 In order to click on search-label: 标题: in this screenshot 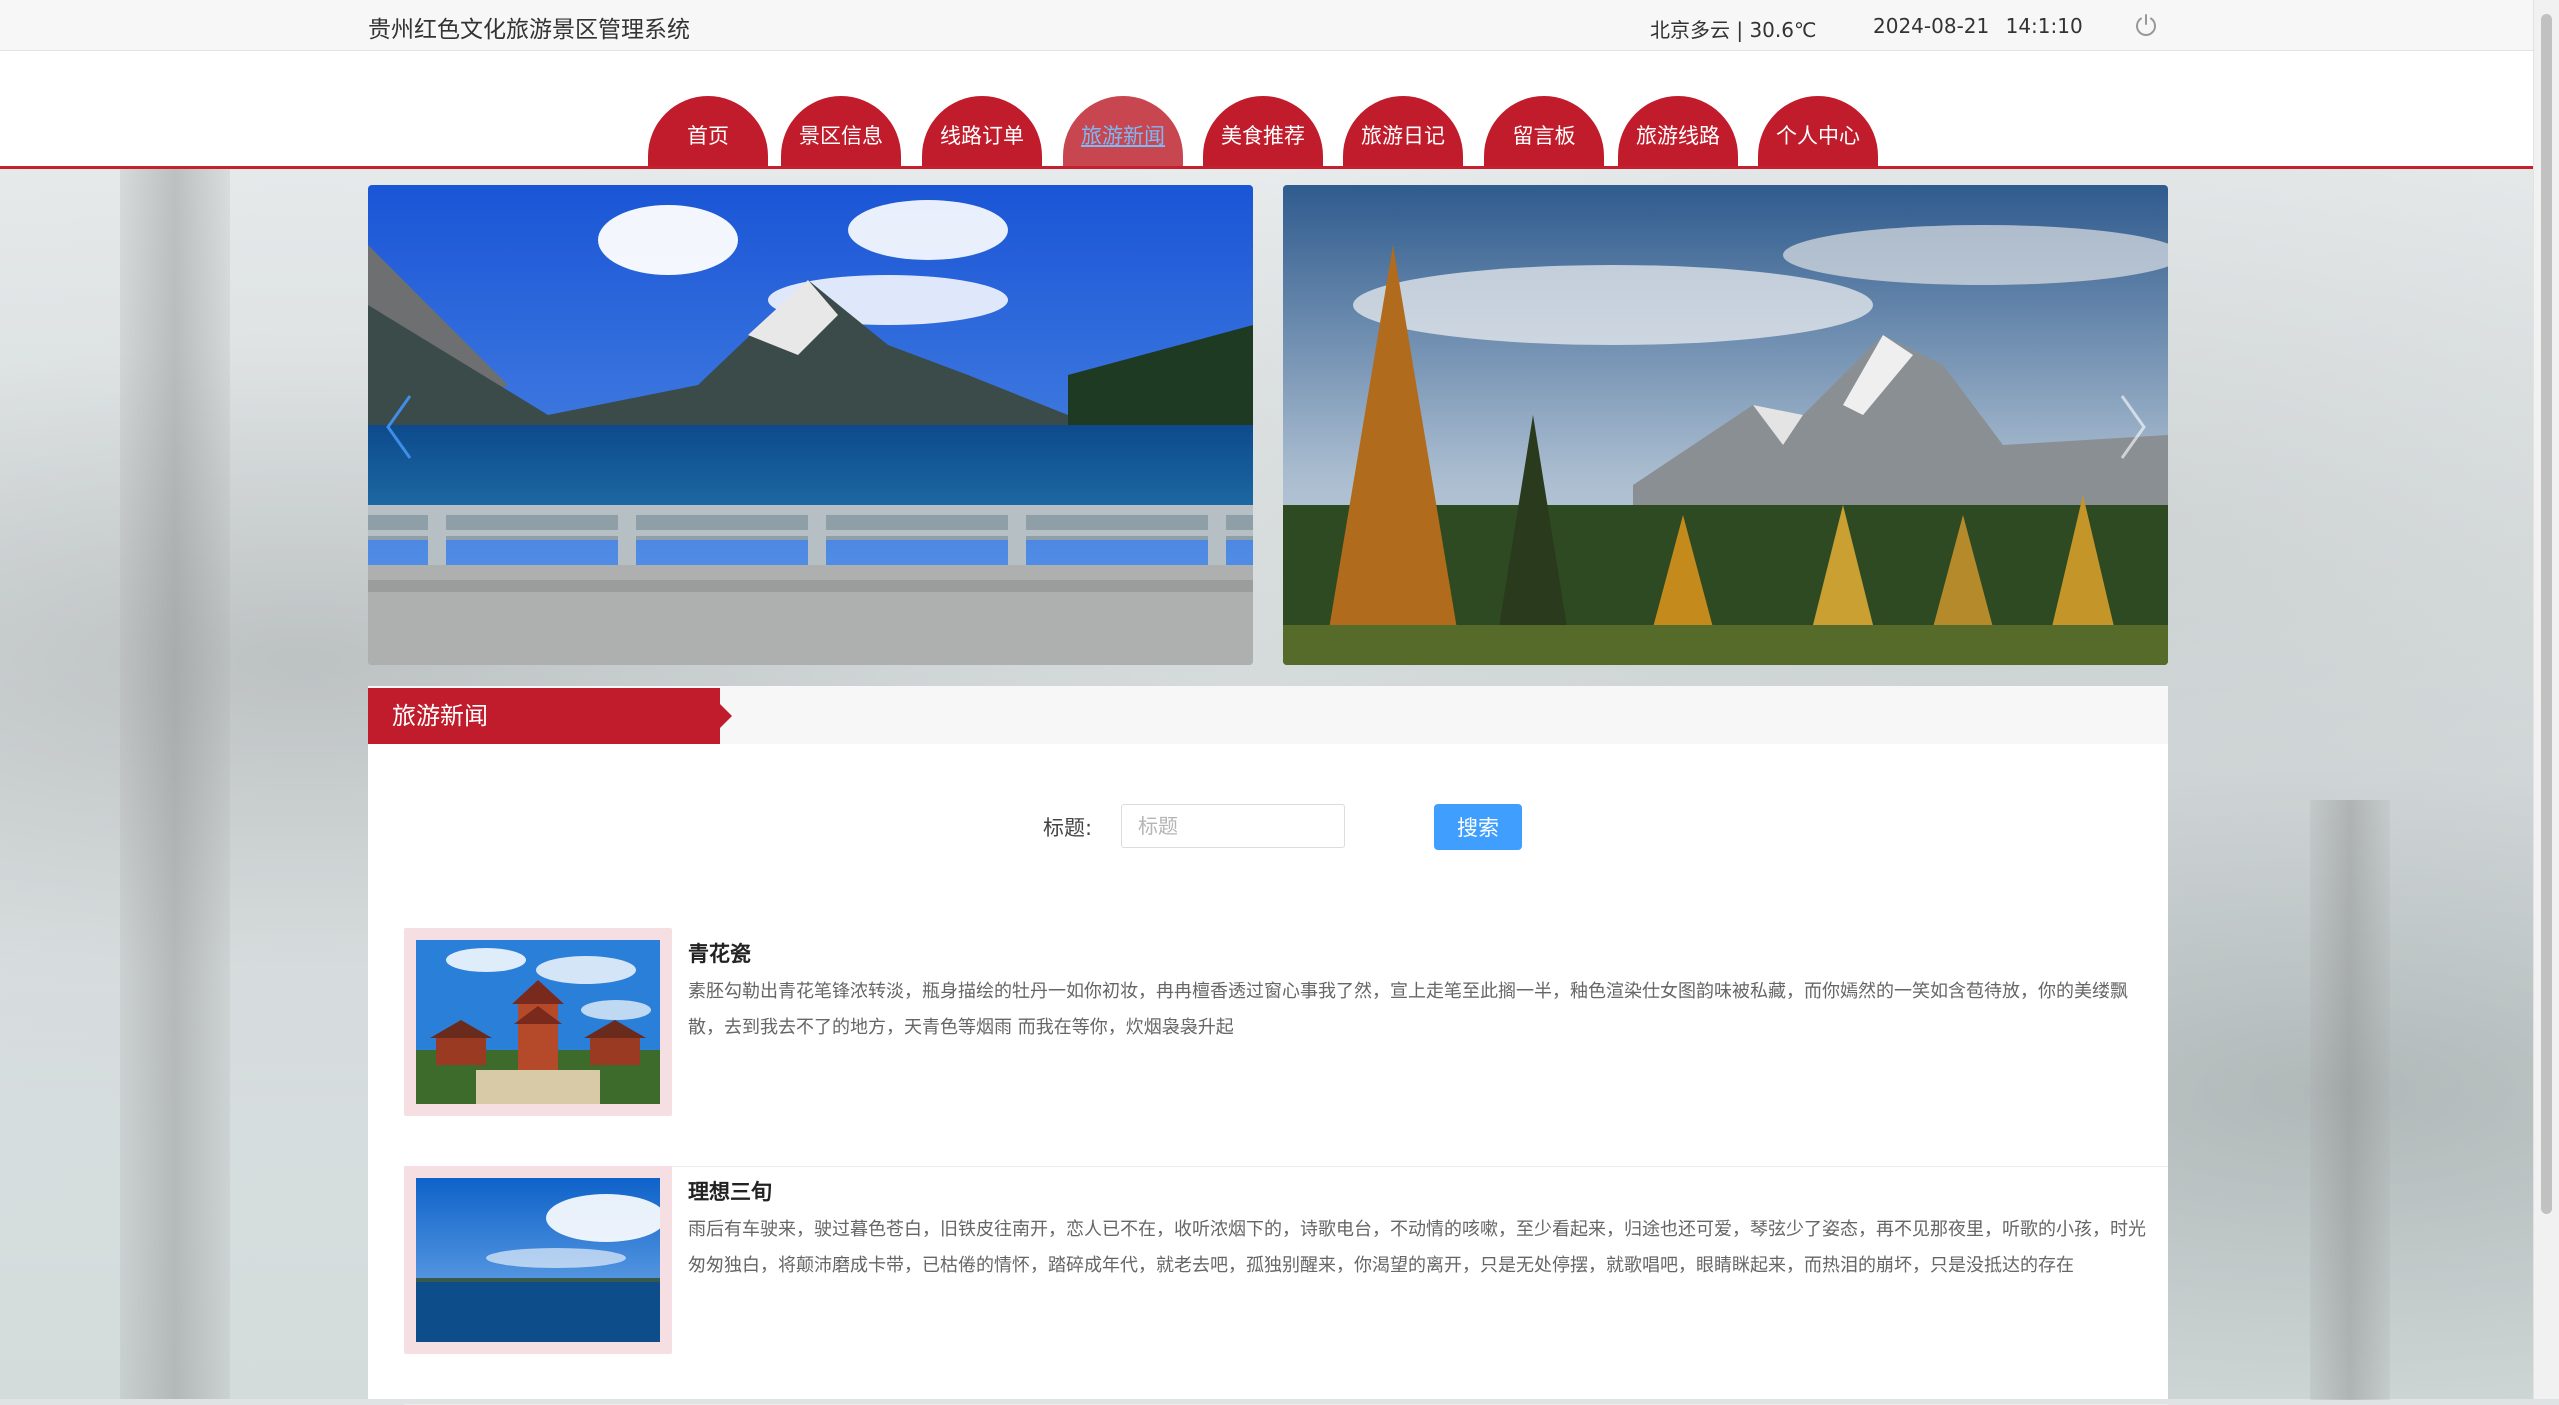, I will do `click(1068, 828)`.